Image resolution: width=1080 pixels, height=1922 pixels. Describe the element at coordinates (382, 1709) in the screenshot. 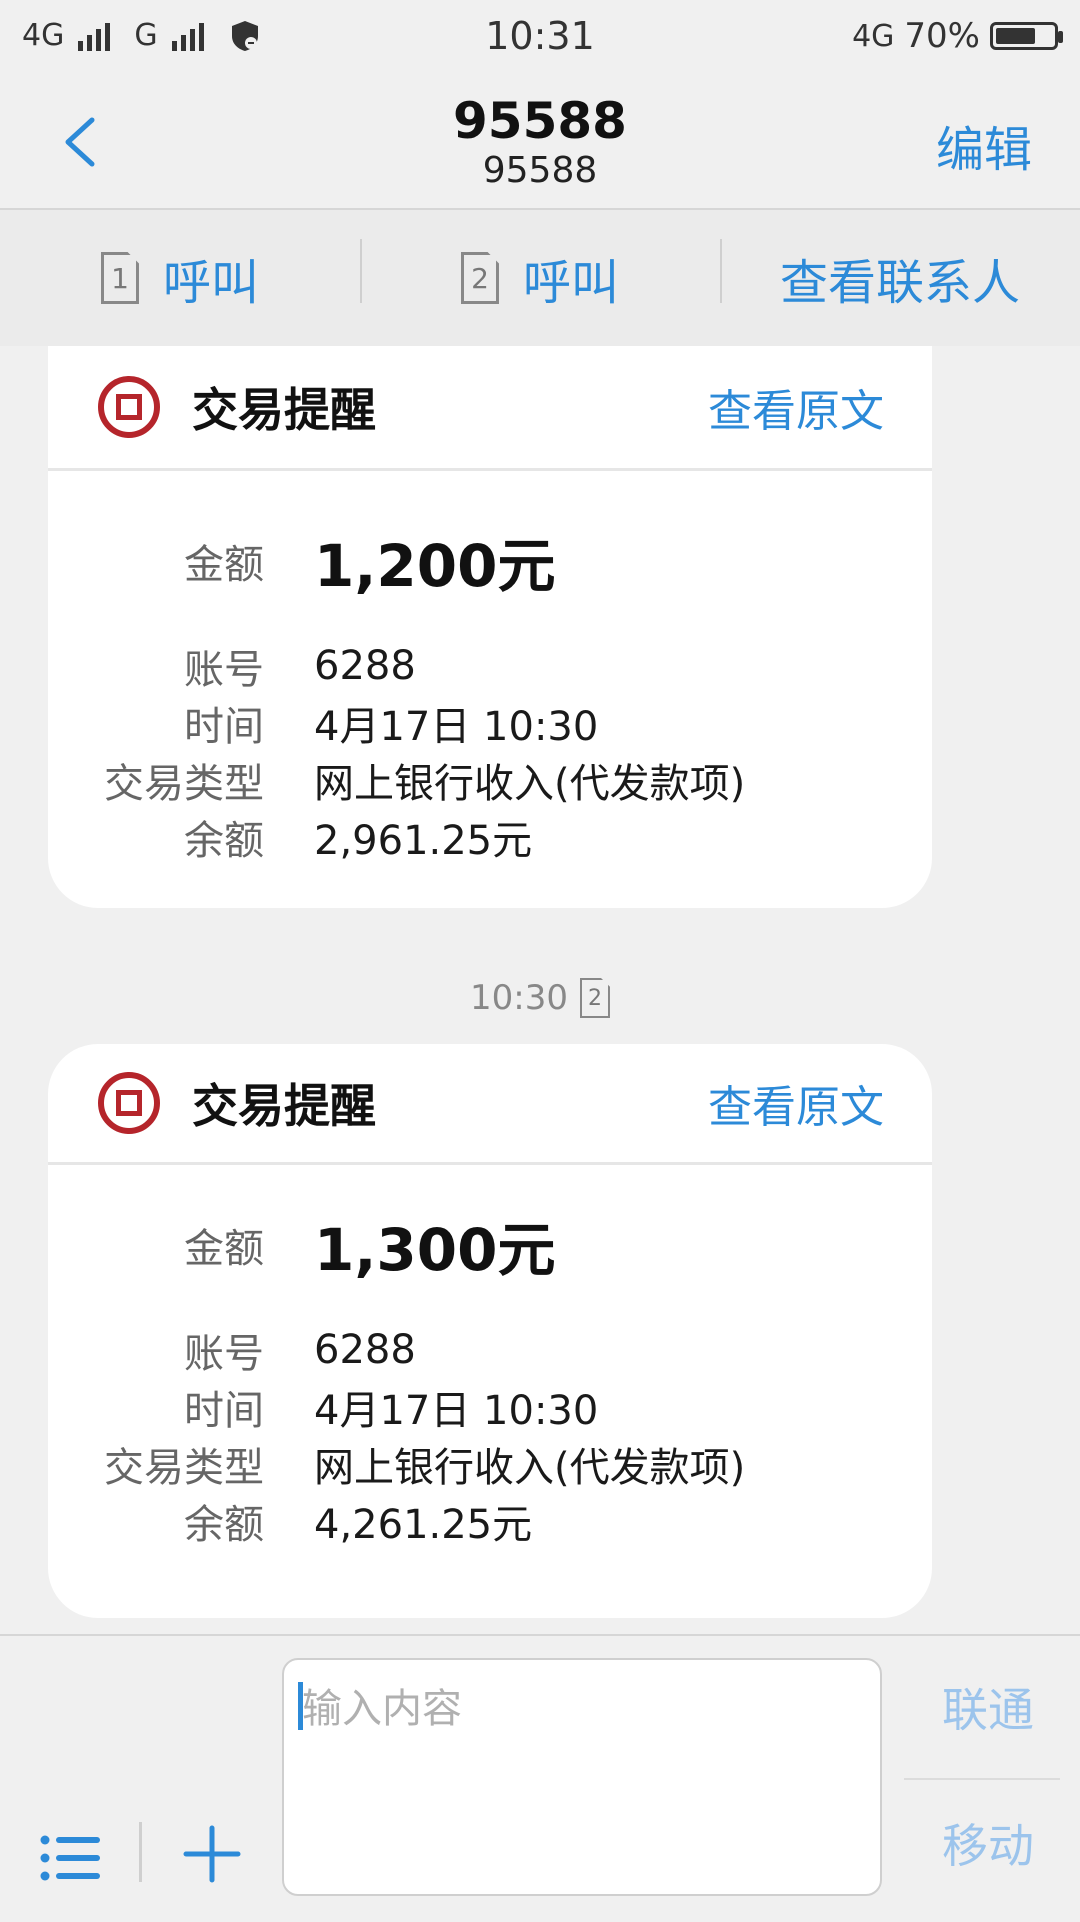

I see `message-input-placeholder: 输入内容` at that location.